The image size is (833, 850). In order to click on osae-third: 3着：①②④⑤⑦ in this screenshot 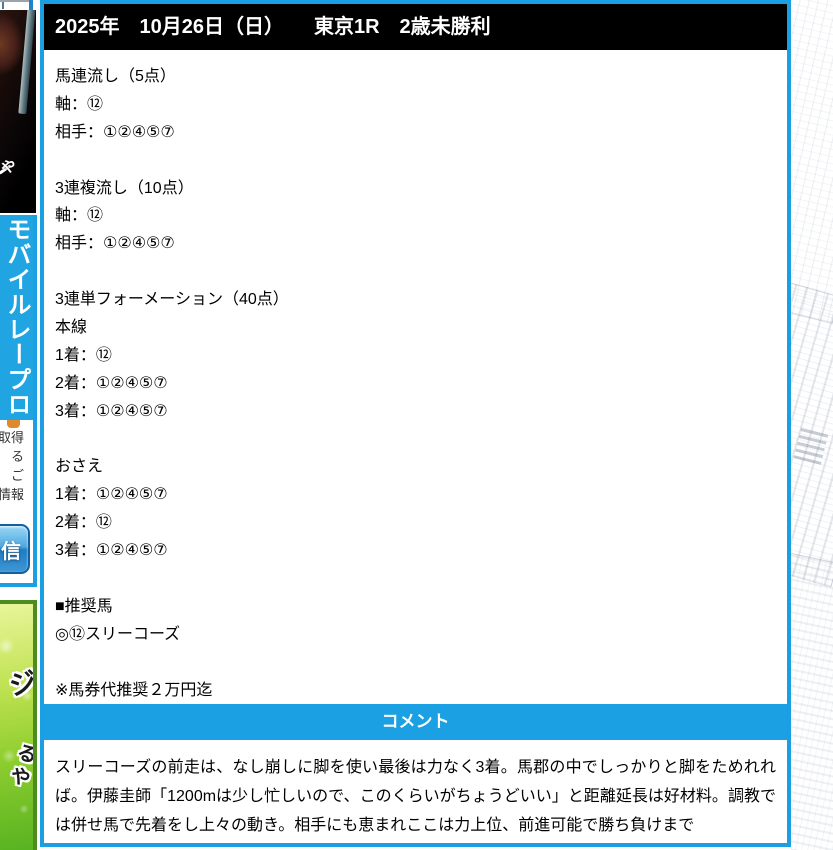, I will do `click(111, 551)`.